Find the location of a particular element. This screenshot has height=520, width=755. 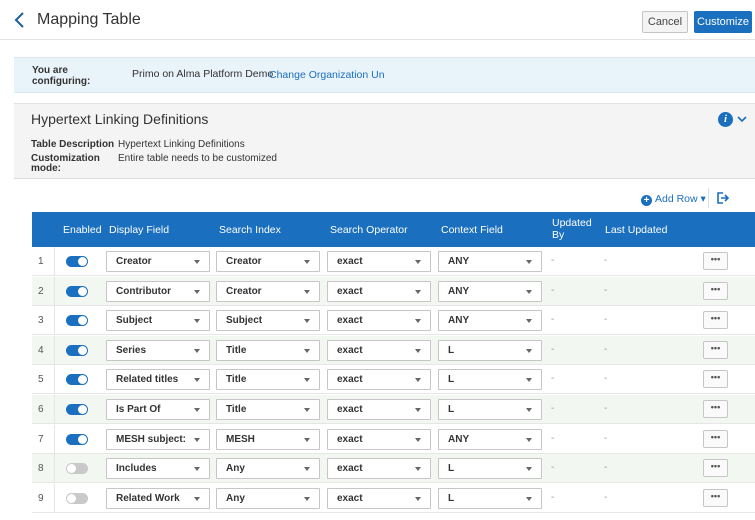

table-row: 5 Related titles Title exact L - - ••• is located at coordinates (393, 380).